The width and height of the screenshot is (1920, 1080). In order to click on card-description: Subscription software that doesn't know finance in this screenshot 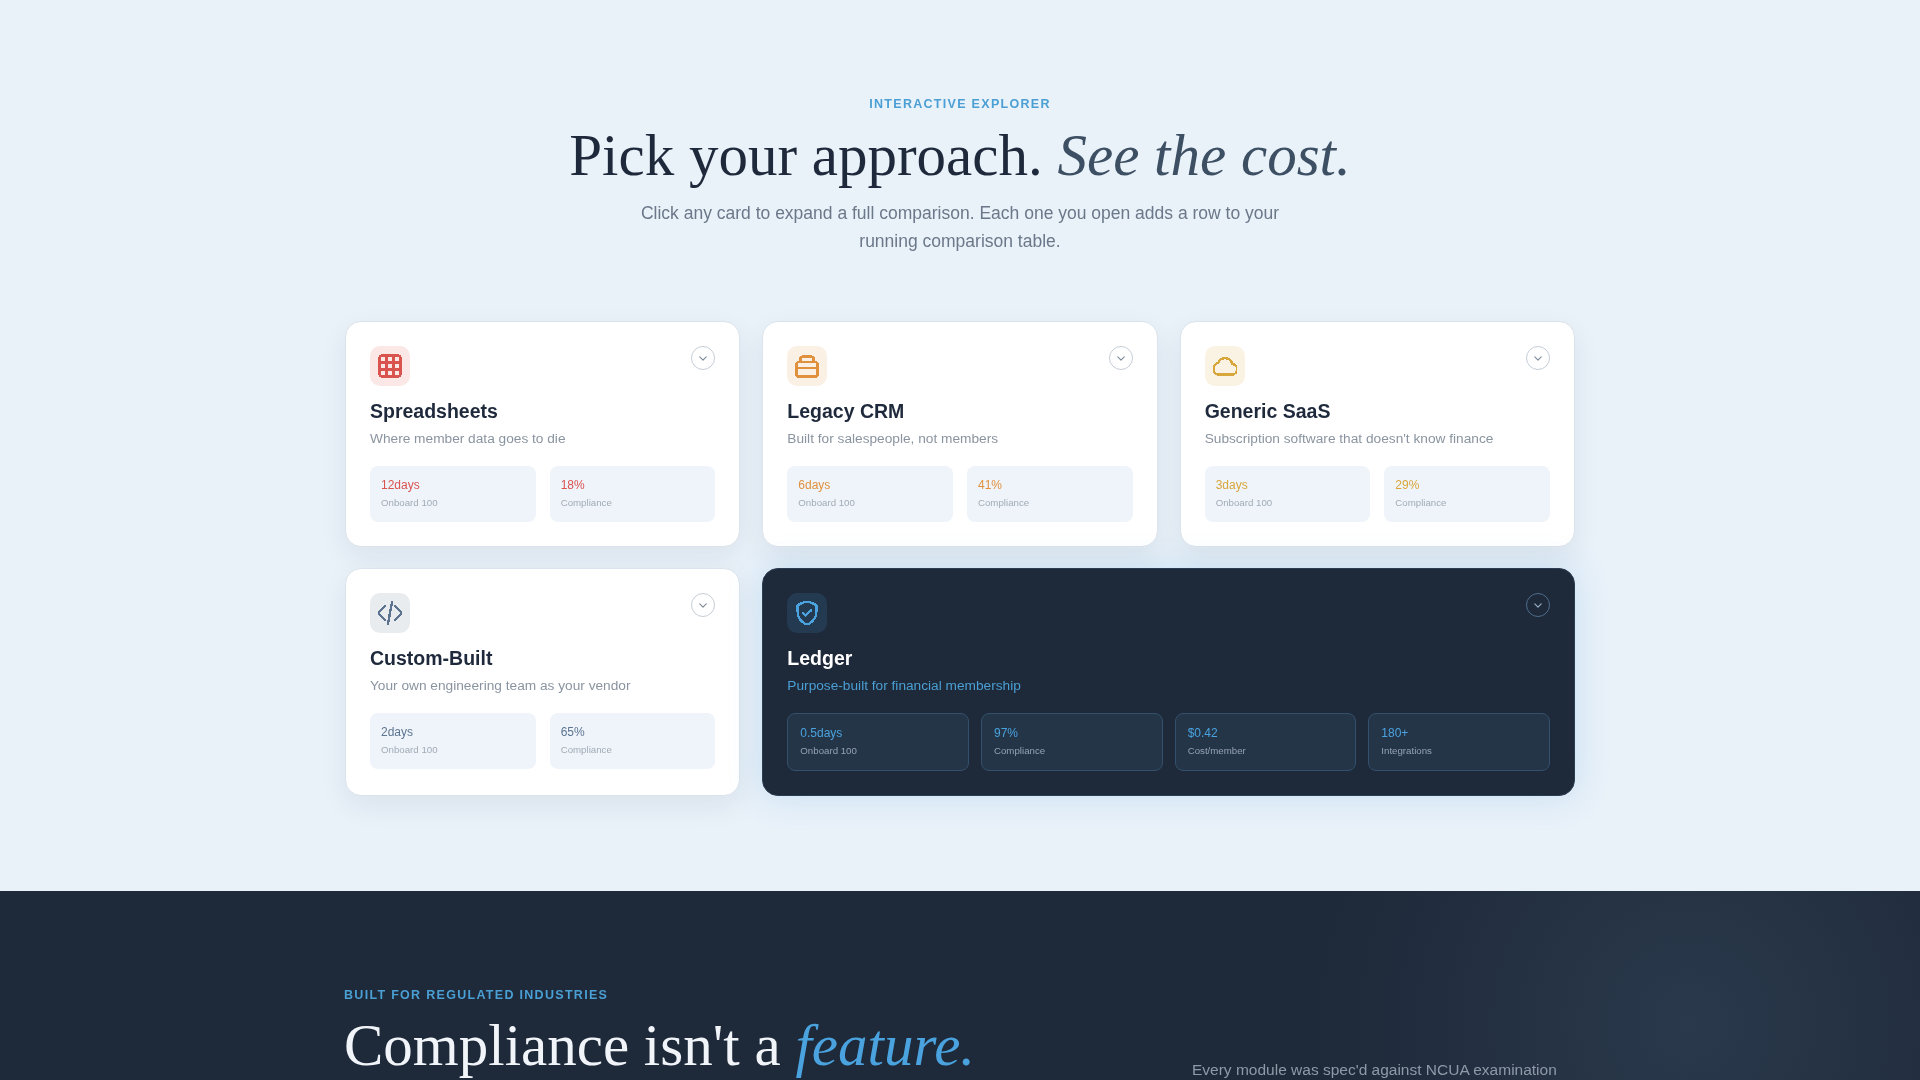, I will do `click(1349, 439)`.